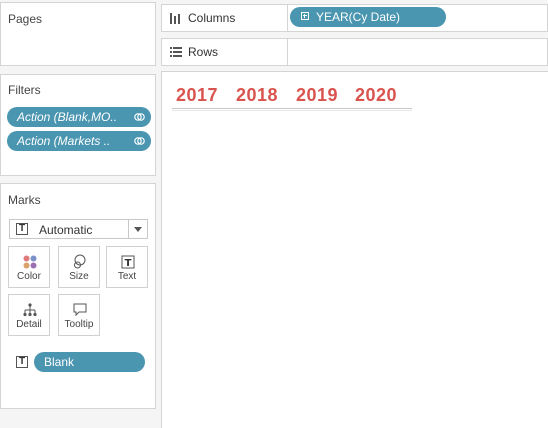  I want to click on columns-shelf-label: Columns, so click(225, 18).